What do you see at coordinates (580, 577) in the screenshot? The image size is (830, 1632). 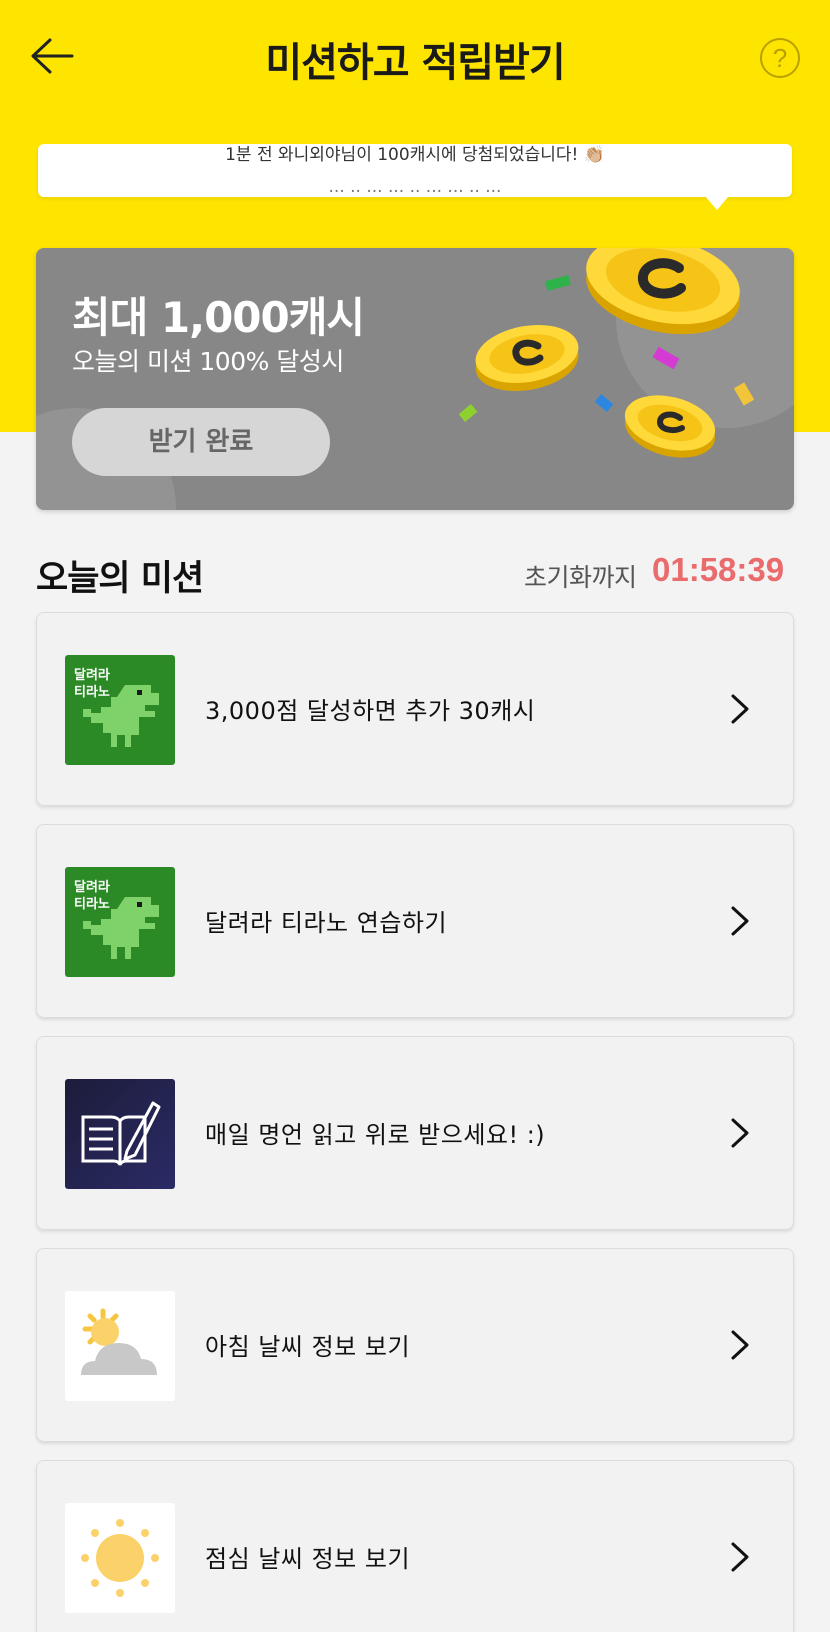 I see `reset-countdown-label: 초기화까지` at bounding box center [580, 577].